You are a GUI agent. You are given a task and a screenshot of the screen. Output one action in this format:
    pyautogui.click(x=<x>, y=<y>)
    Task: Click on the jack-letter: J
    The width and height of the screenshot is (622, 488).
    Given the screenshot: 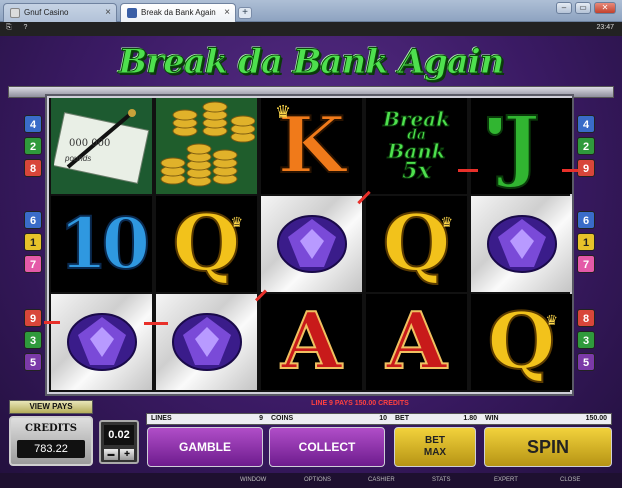 What is the action you would take?
    pyautogui.click(x=521, y=145)
    